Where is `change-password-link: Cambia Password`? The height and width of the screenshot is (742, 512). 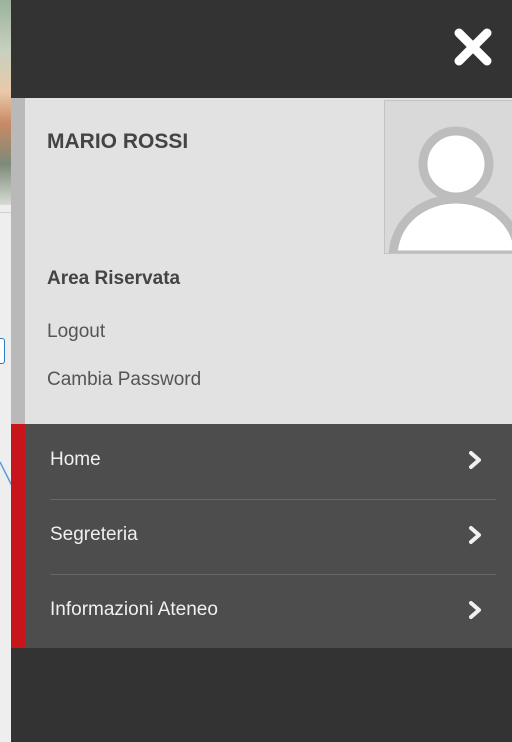 change-password-link: Cambia Password is located at coordinates (124, 380).